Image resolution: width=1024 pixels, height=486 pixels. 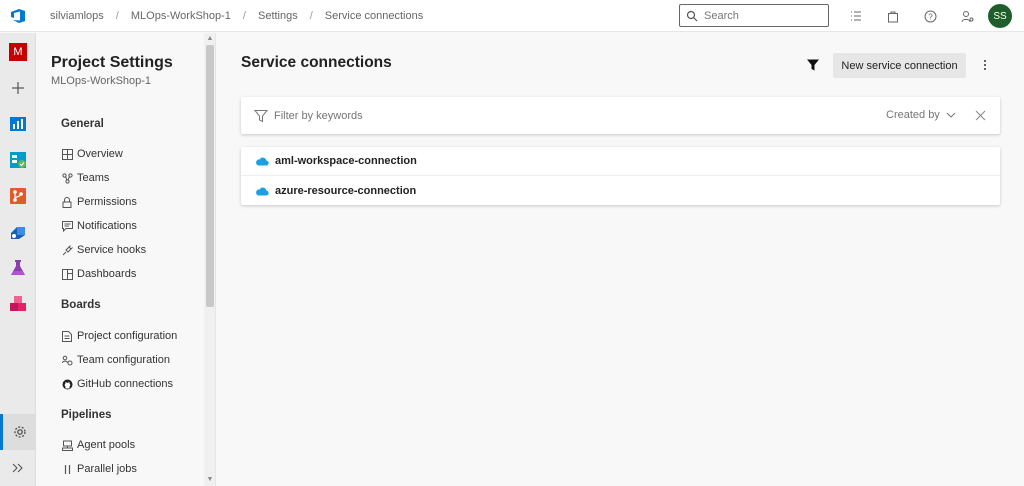 I want to click on filter-bar: Created by, so click(x=620, y=115).